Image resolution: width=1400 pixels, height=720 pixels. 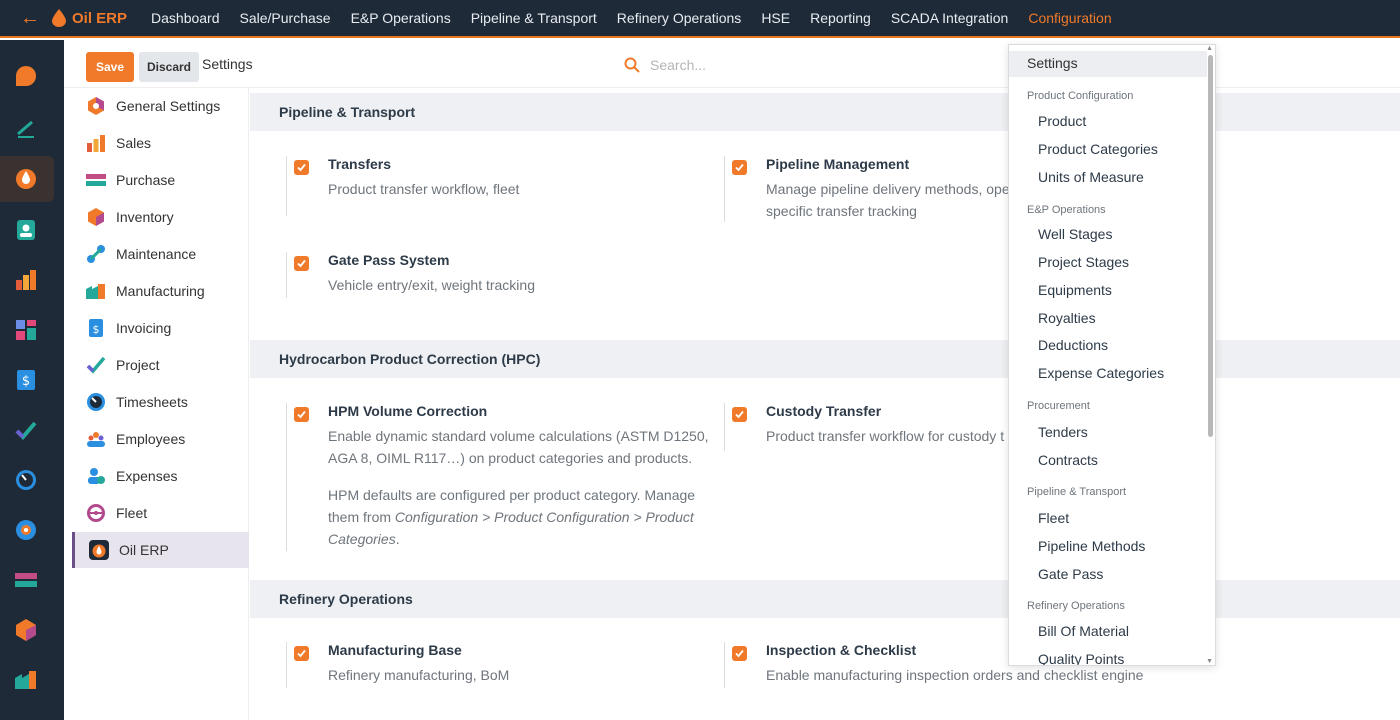 What do you see at coordinates (26, 580) in the screenshot?
I see `purchase-app-icon` at bounding box center [26, 580].